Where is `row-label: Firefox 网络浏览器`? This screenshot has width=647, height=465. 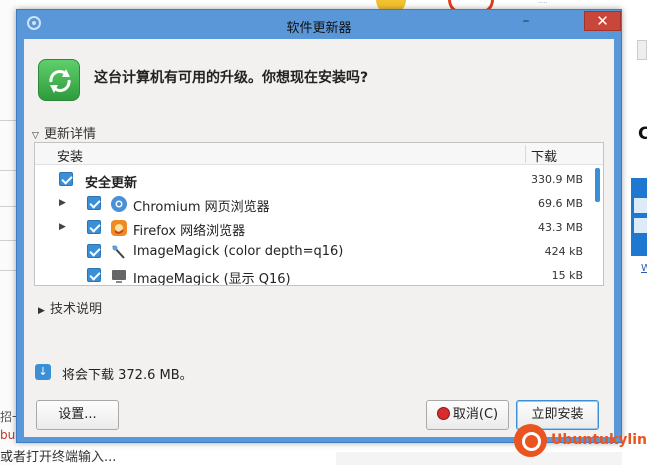
row-label: Firefox 网络浏览器 is located at coordinates (189, 231).